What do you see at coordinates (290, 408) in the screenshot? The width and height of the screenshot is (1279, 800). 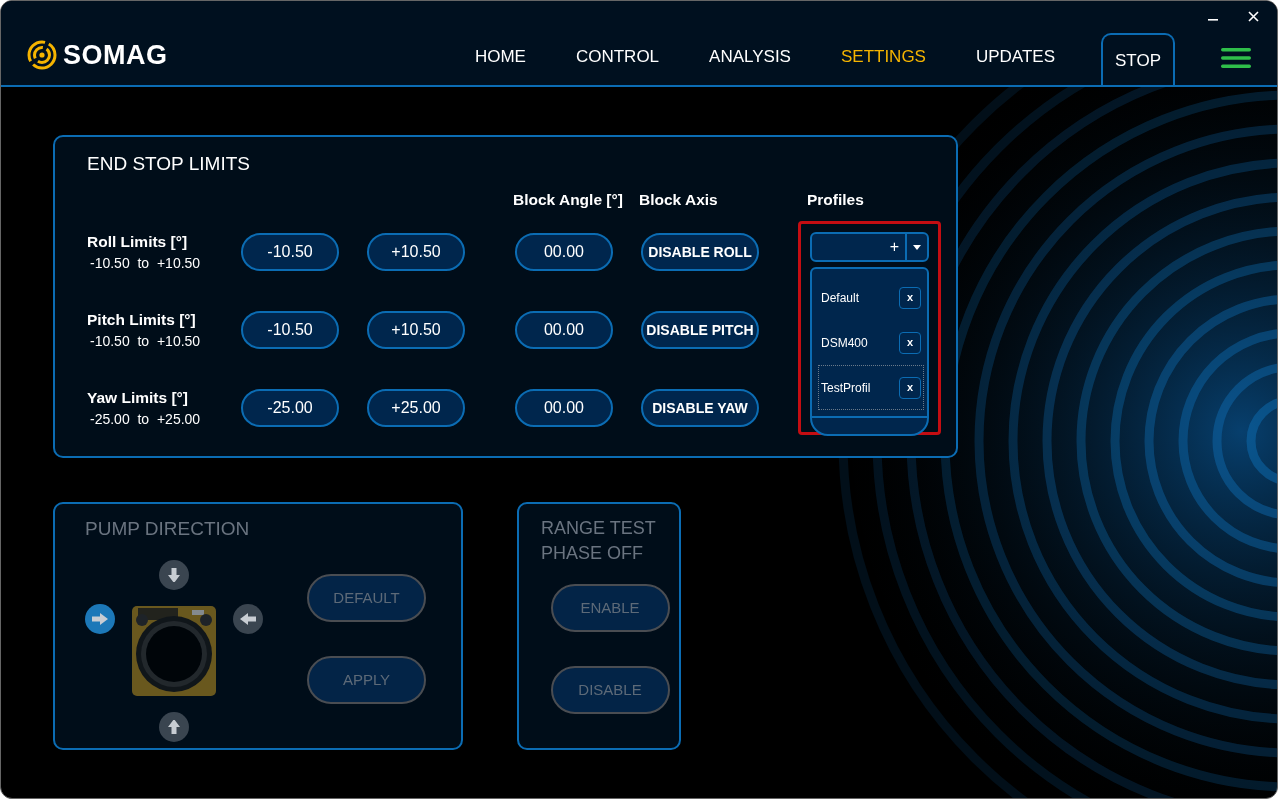 I see `min-value-button: -25.00` at bounding box center [290, 408].